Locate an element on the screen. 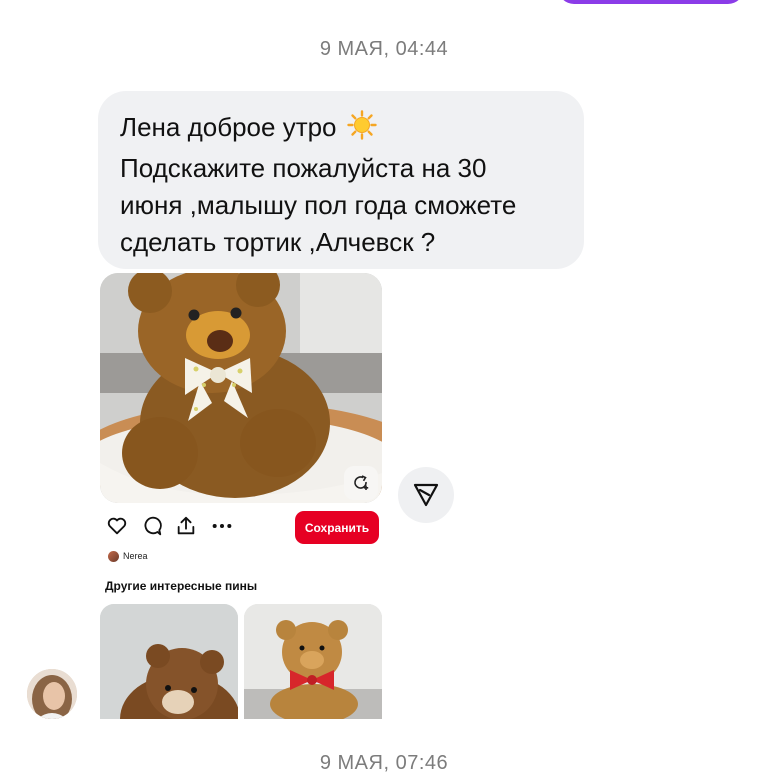  message-line: Лена доброе утро is located at coordinates (341, 129).